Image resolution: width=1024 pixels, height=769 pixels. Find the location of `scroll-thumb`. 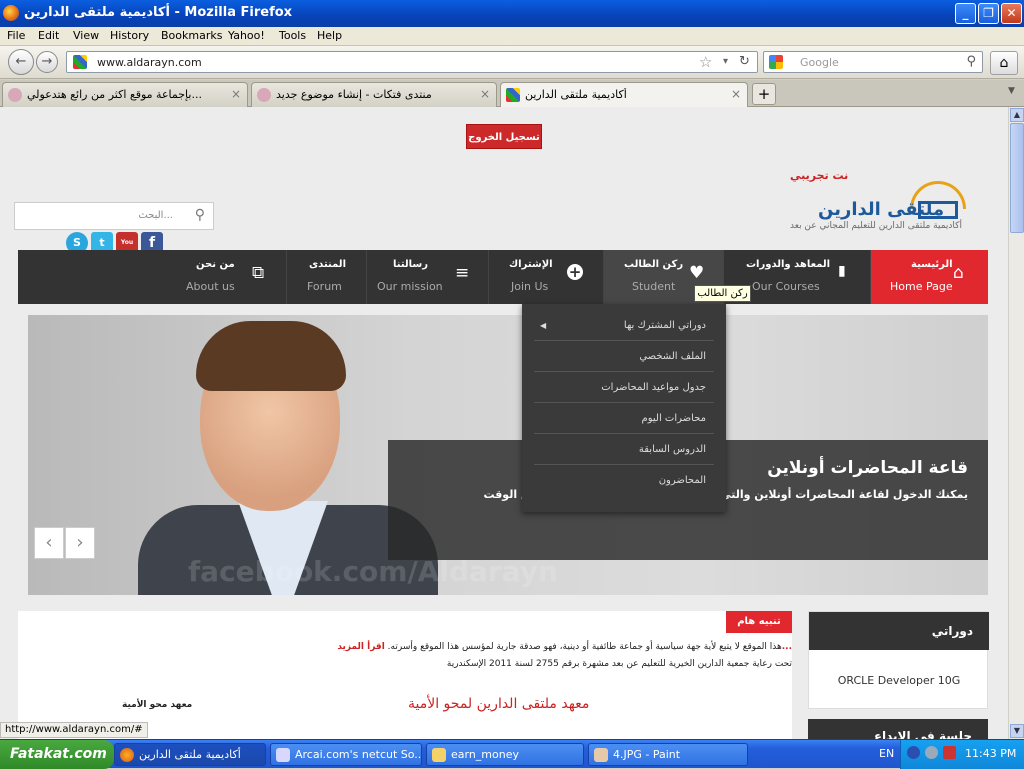

scroll-thumb is located at coordinates (1017, 178).